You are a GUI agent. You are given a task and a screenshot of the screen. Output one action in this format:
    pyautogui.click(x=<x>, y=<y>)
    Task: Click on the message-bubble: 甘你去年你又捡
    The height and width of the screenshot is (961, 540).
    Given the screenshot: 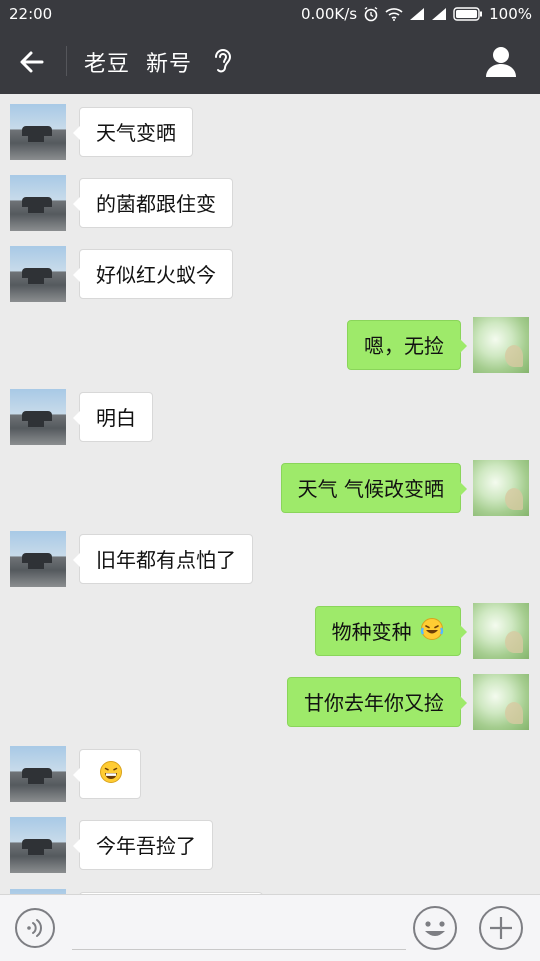 What is the action you would take?
    pyautogui.click(x=377, y=702)
    